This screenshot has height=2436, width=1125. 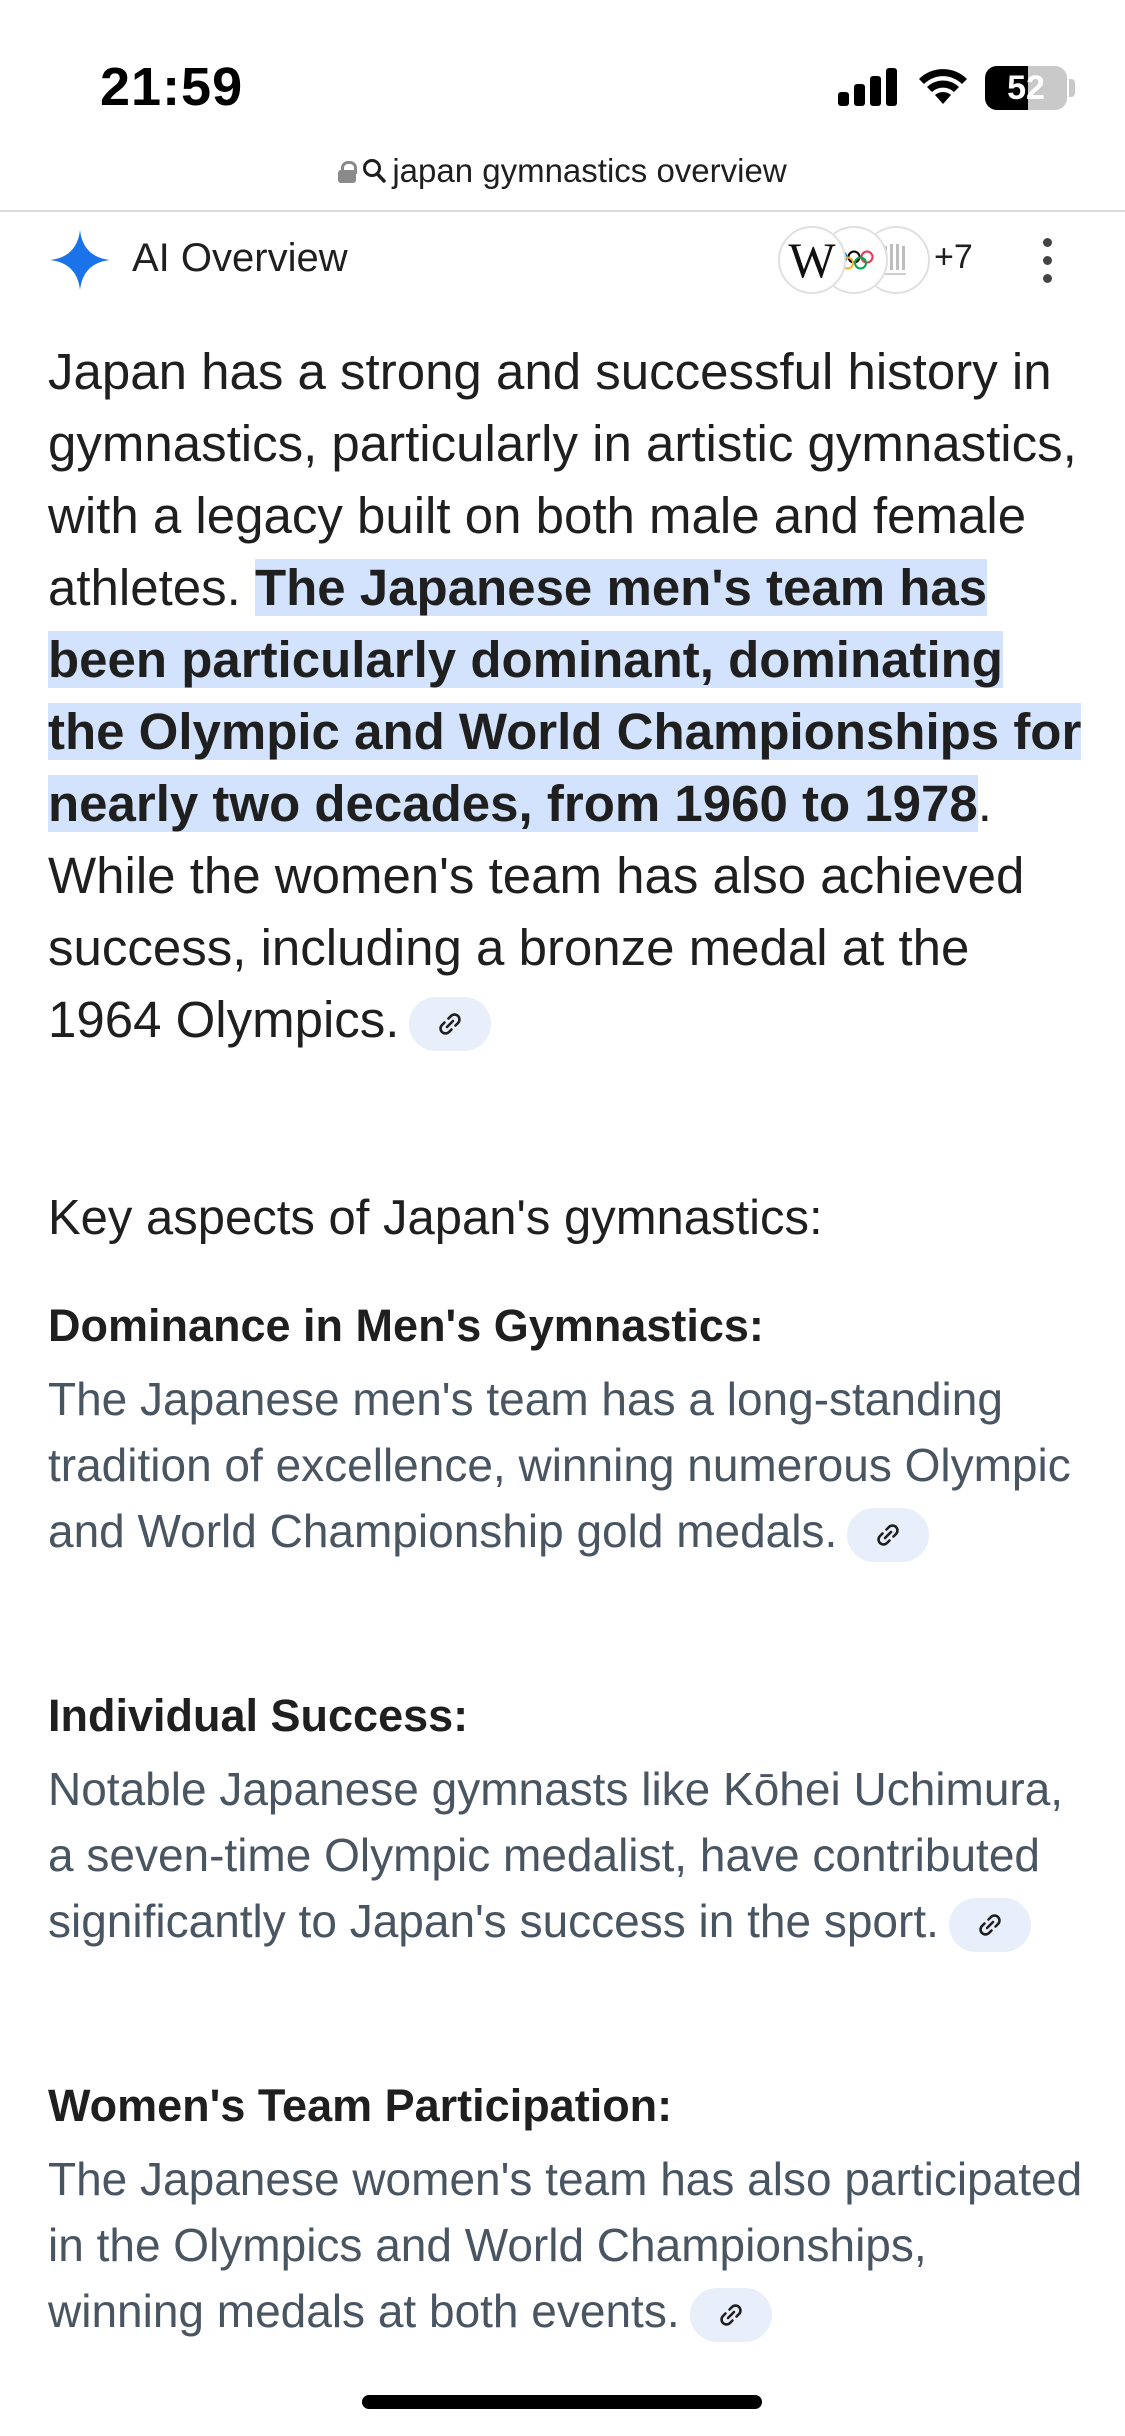 What do you see at coordinates (854, 260) in the screenshot?
I see `source-icons: W` at bounding box center [854, 260].